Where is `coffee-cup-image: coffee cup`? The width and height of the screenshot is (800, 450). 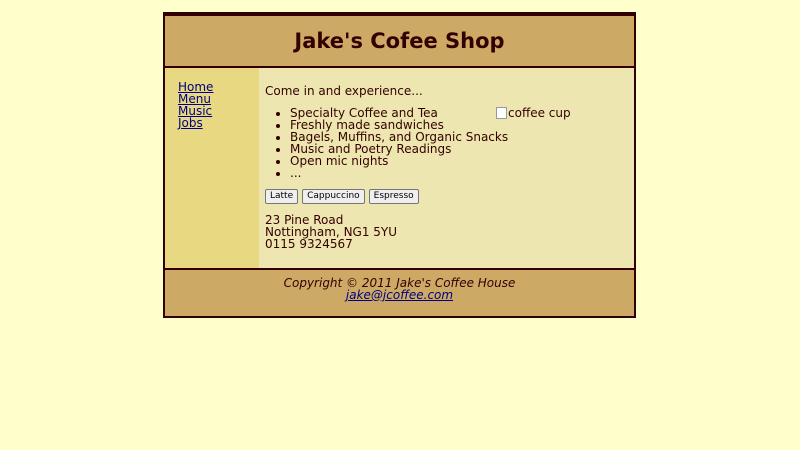 coffee-cup-image: coffee cup is located at coordinates (533, 113).